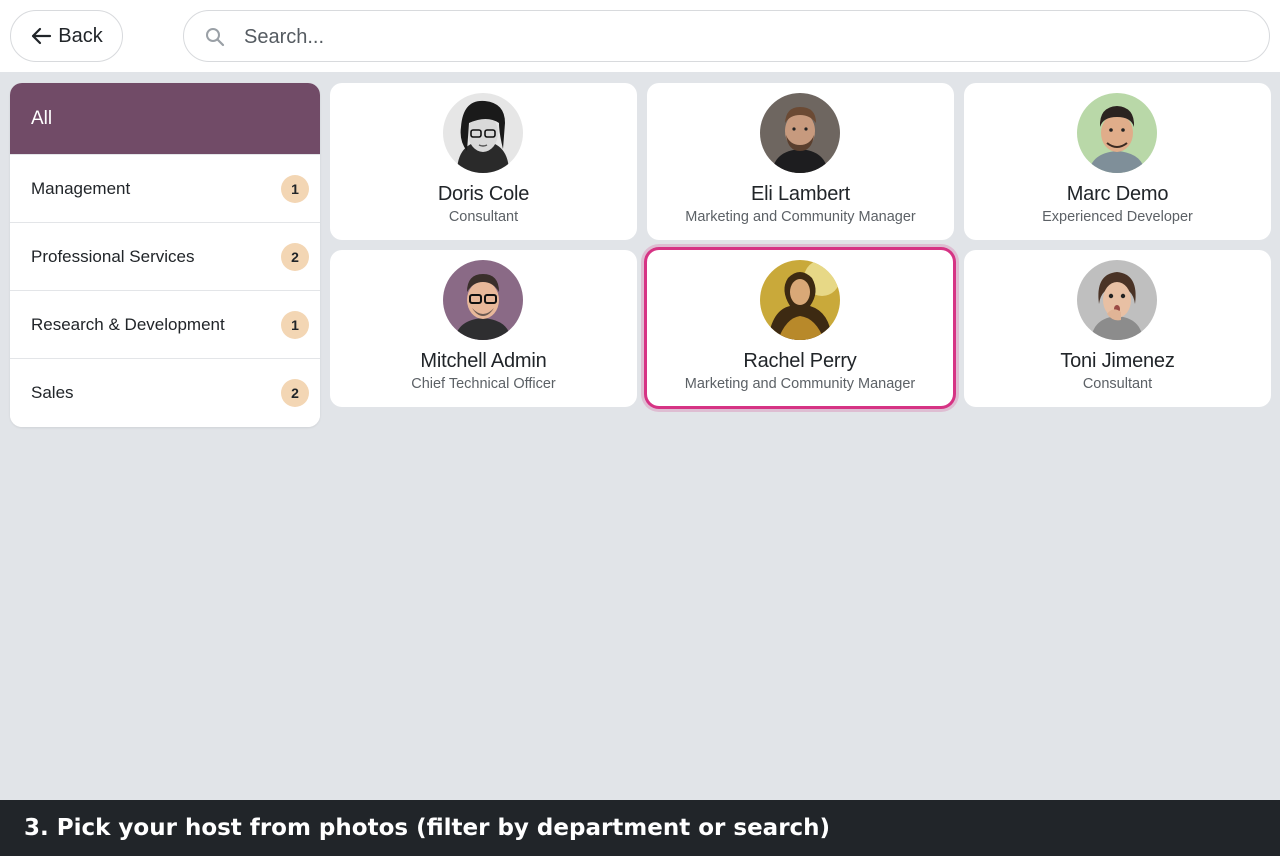 Image resolution: width=1280 pixels, height=856 pixels. Describe the element at coordinates (1117, 300) in the screenshot. I see `woman-surprised-avatar` at that location.